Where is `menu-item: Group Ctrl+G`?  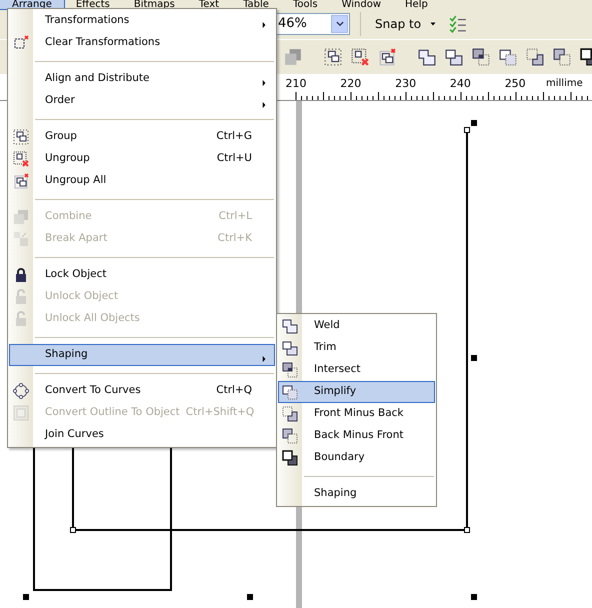
menu-item: Group Ctrl+G is located at coordinates (142, 137).